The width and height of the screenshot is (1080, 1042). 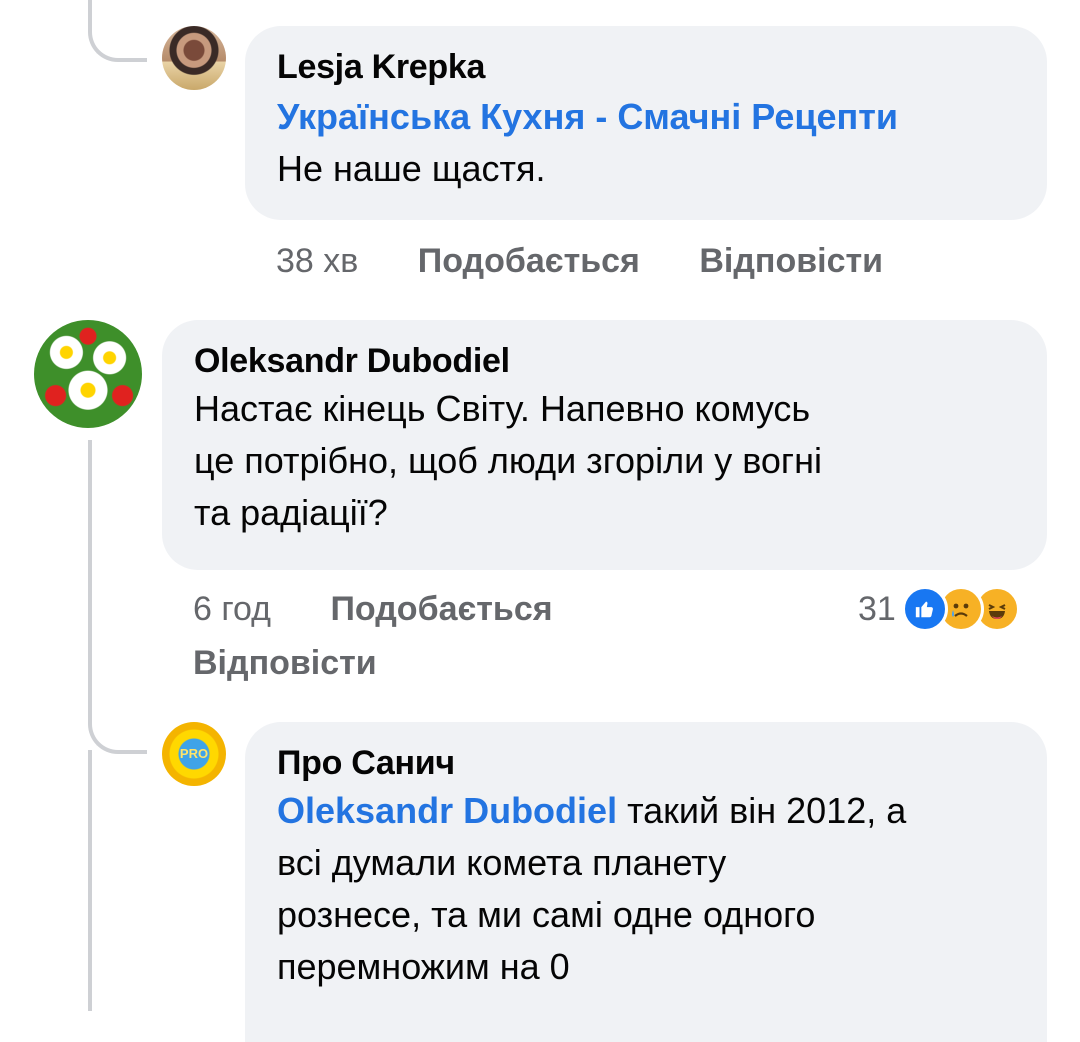 What do you see at coordinates (90, 880) in the screenshot?
I see `thread-line-bottom` at bounding box center [90, 880].